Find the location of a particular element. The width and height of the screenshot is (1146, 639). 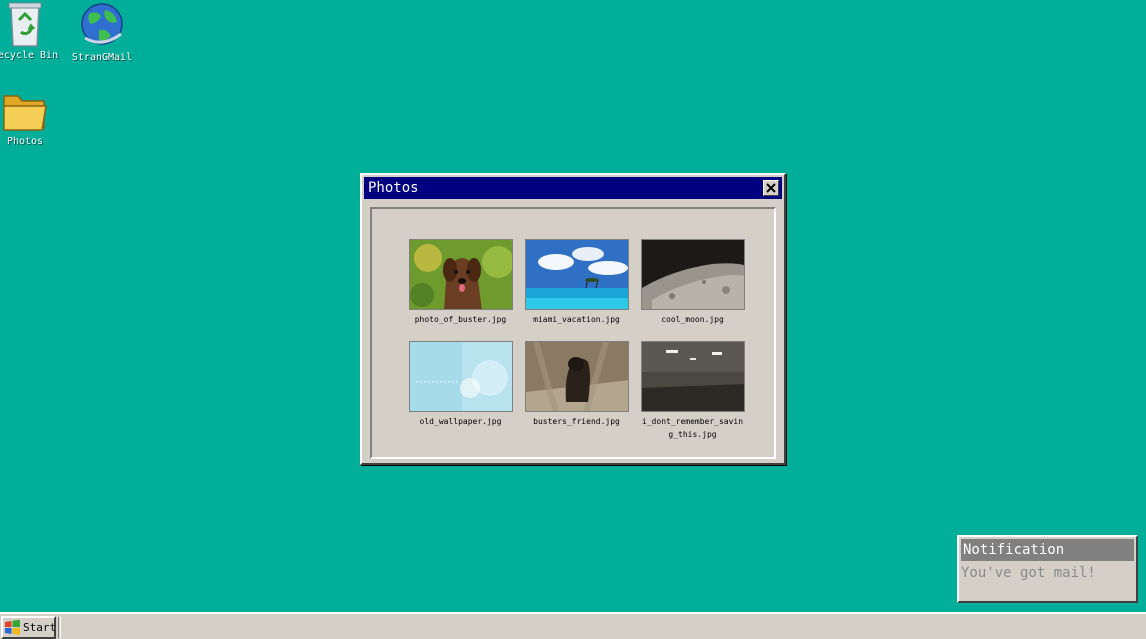

photo-filename: i_dont_remember_saving_this.jpg is located at coordinates (692, 428).